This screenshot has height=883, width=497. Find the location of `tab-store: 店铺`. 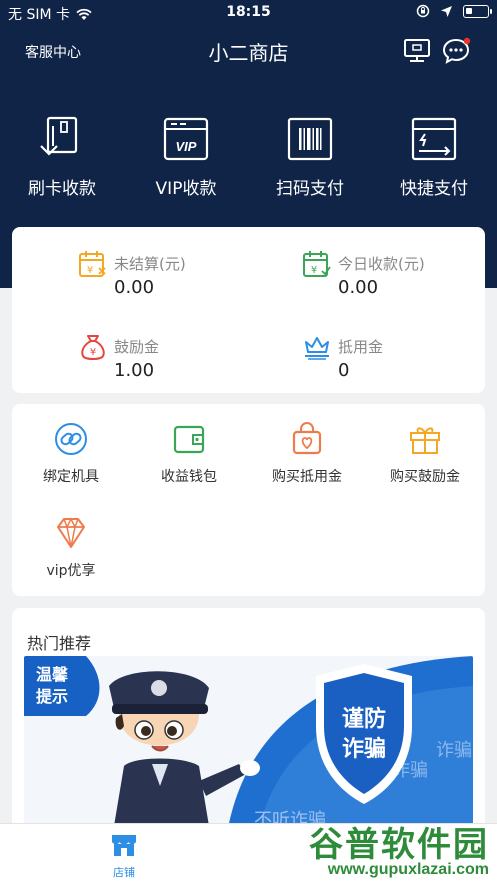

tab-store: 店铺 is located at coordinates (124, 856).